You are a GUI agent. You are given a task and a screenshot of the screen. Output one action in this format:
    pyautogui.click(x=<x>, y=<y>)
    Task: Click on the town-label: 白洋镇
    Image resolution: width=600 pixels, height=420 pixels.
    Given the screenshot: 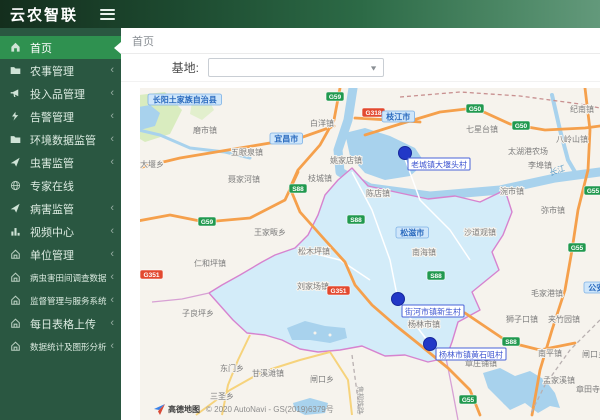 What is the action you would take?
    pyautogui.click(x=322, y=123)
    